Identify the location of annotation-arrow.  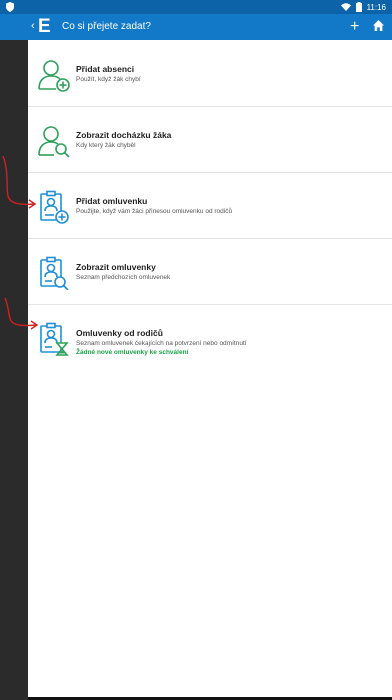
(18, 180).